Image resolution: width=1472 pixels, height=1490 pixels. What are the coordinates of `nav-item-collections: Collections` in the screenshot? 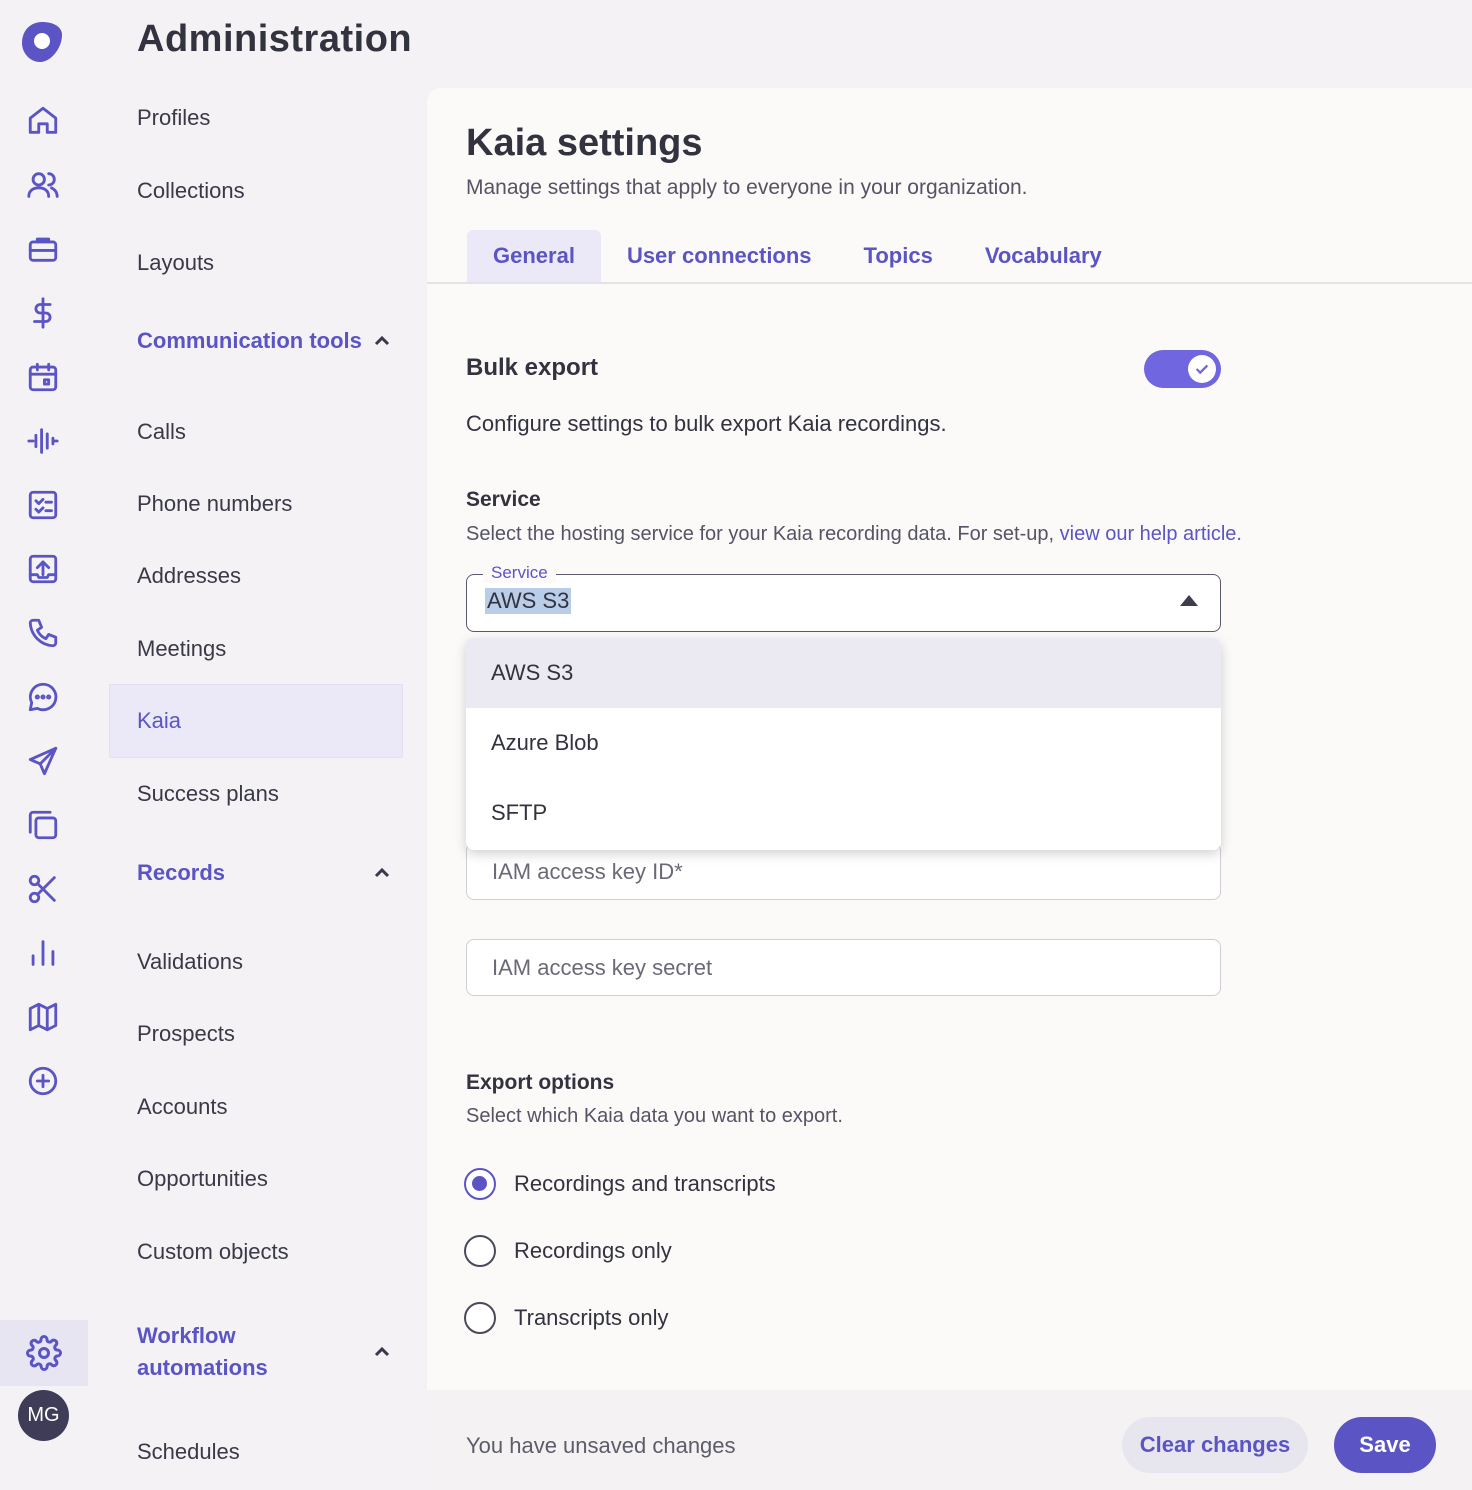 It's located at (256, 191).